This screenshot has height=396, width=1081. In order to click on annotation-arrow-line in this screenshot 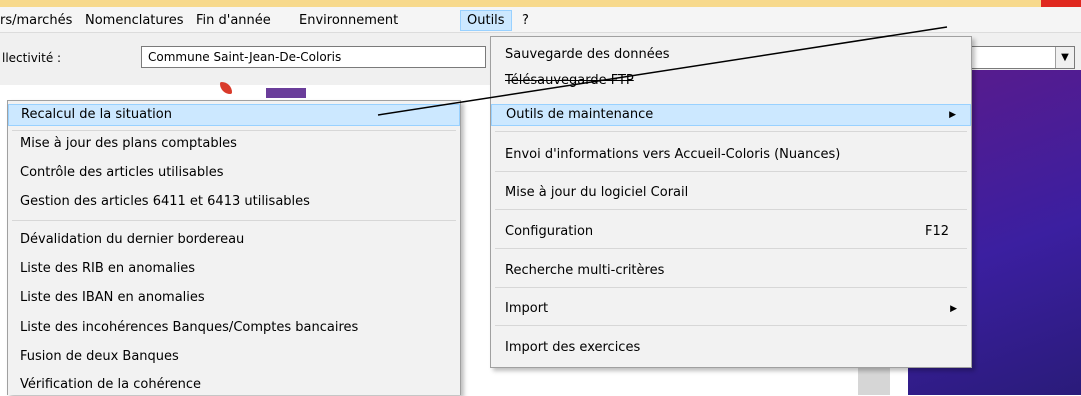, I will do `click(662, 71)`.